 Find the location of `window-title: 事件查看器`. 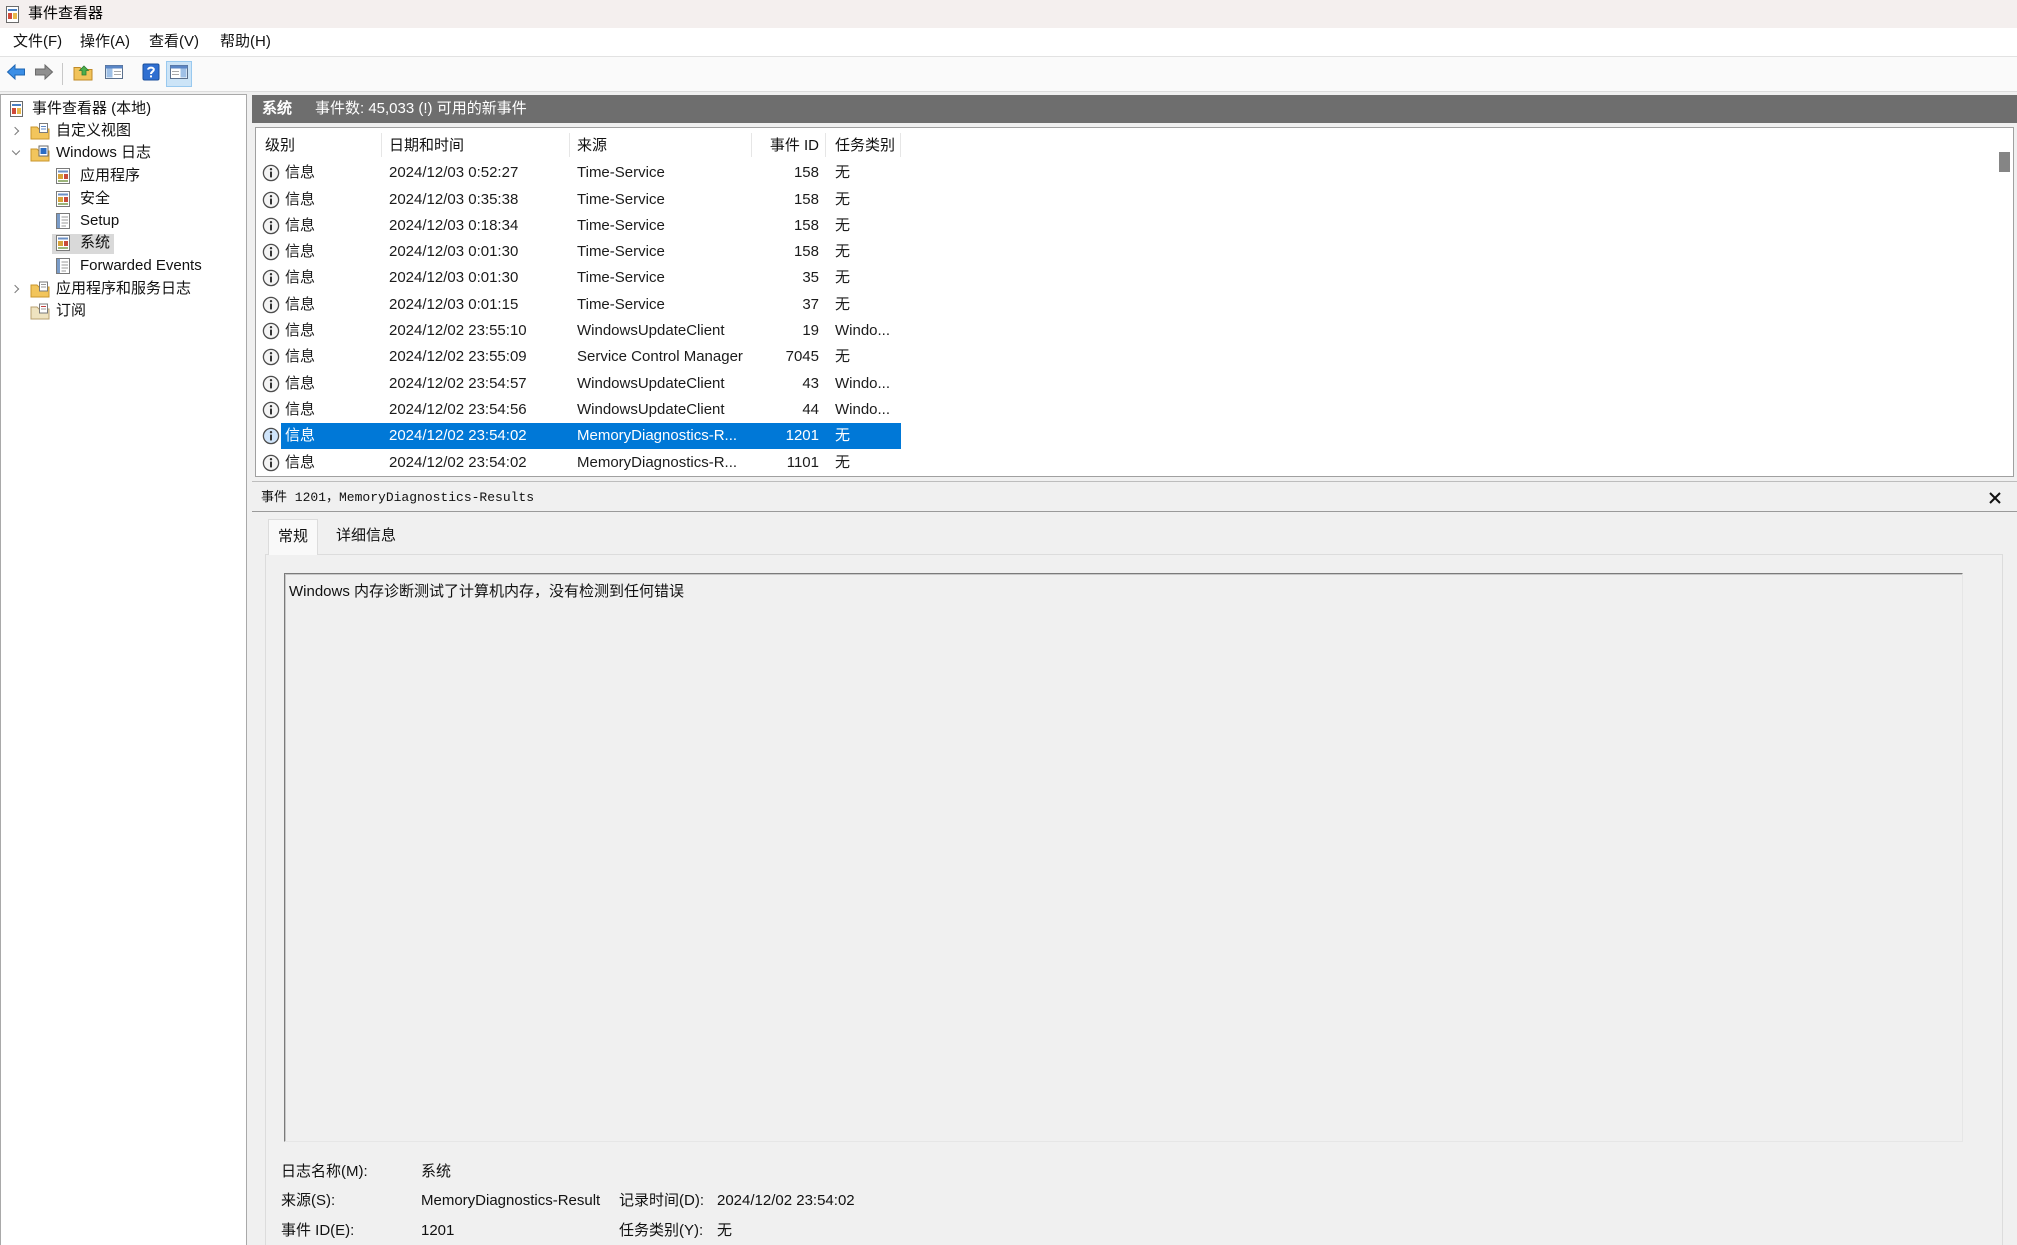

window-title: 事件查看器 is located at coordinates (66, 13).